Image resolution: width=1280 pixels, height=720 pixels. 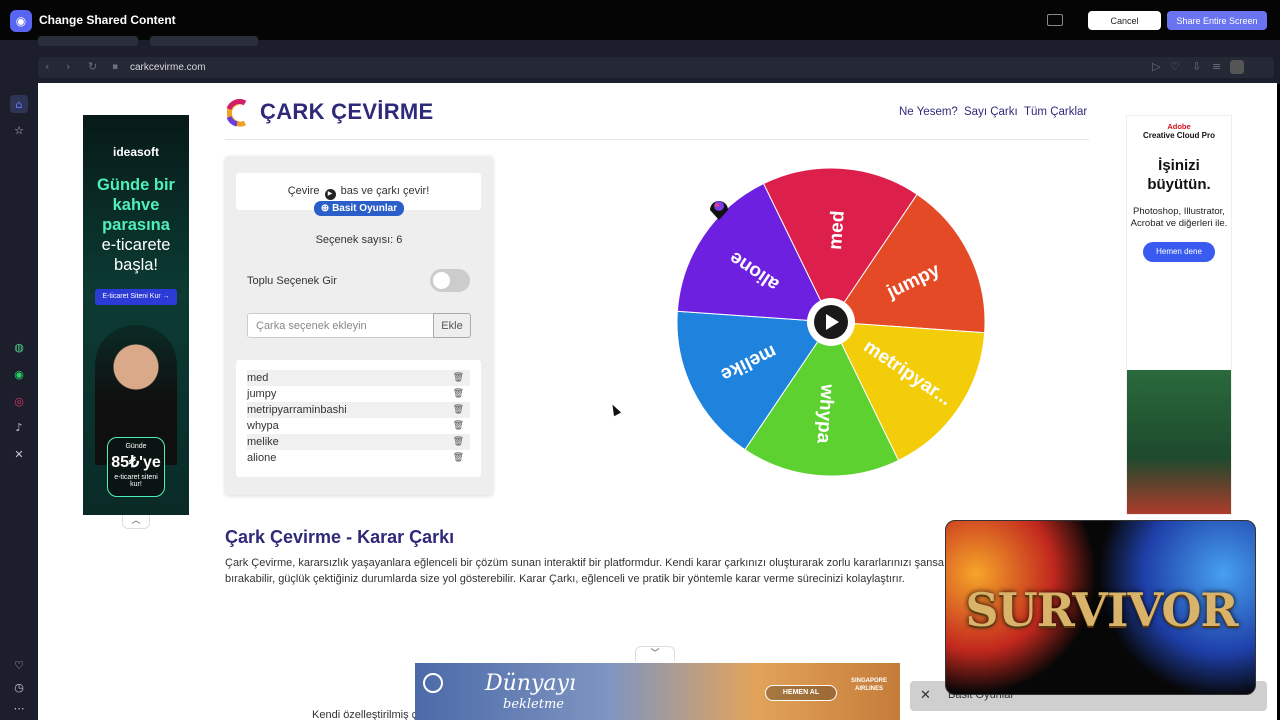 I want to click on ad-headline: İşinizi büyütün., so click(x=1179, y=175).